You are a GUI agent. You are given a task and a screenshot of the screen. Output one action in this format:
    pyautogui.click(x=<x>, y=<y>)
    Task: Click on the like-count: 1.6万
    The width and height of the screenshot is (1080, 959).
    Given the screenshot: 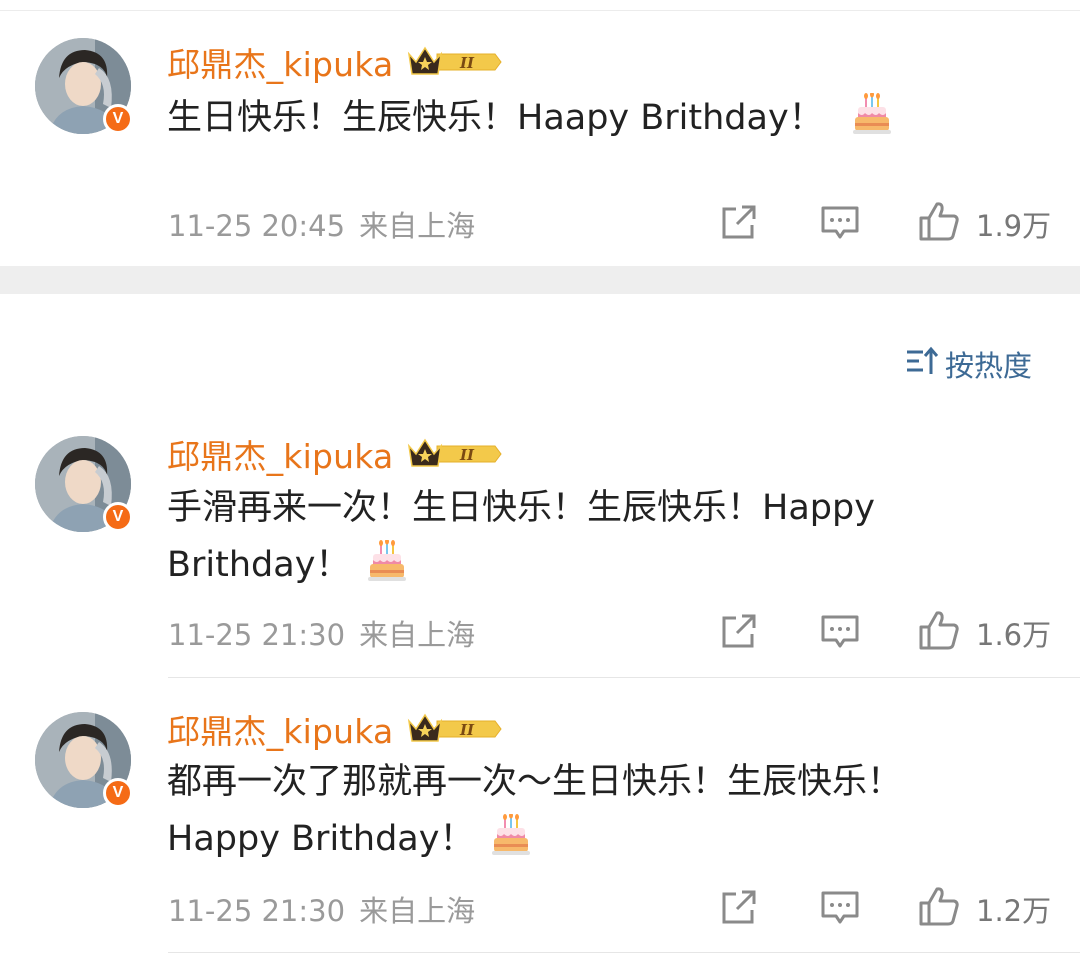 What is the action you would take?
    pyautogui.click(x=1014, y=634)
    